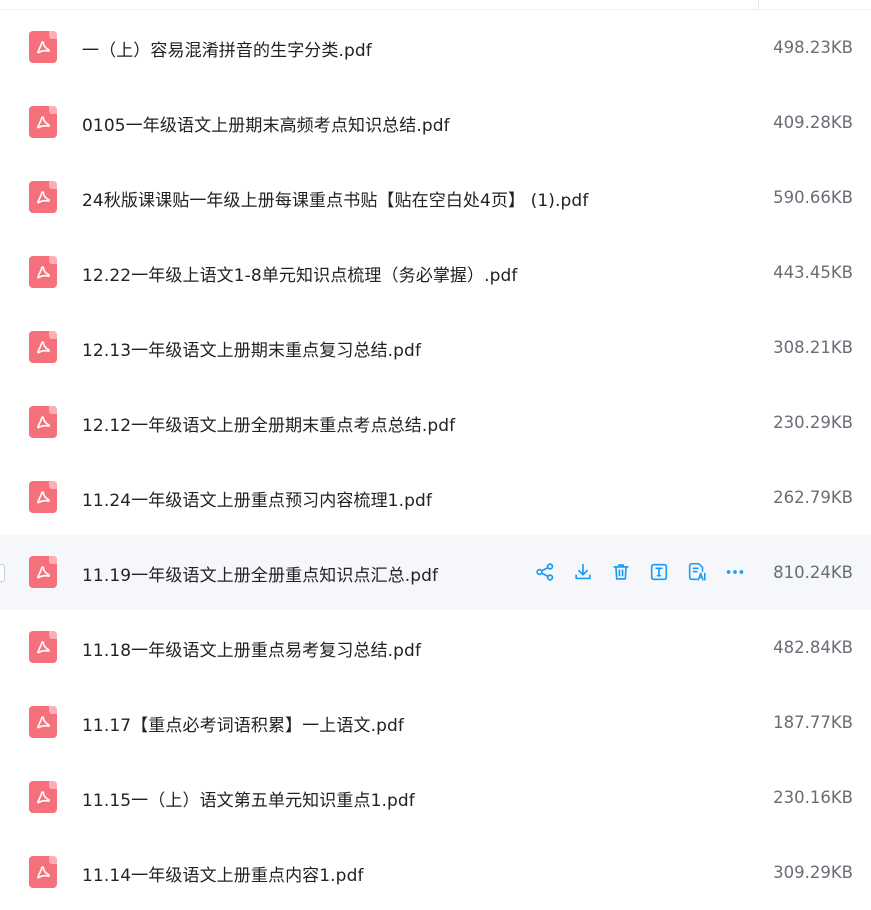 The image size is (871, 910). Describe the element at coordinates (545, 572) in the screenshot. I see `share-icon` at that location.